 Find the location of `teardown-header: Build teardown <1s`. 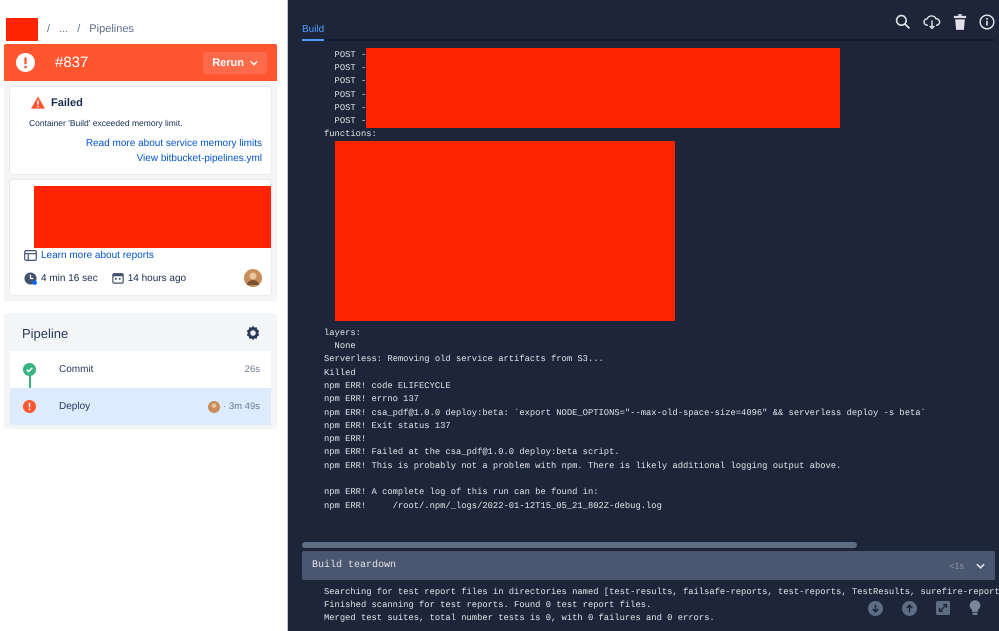

teardown-header: Build teardown <1s is located at coordinates (648, 565).